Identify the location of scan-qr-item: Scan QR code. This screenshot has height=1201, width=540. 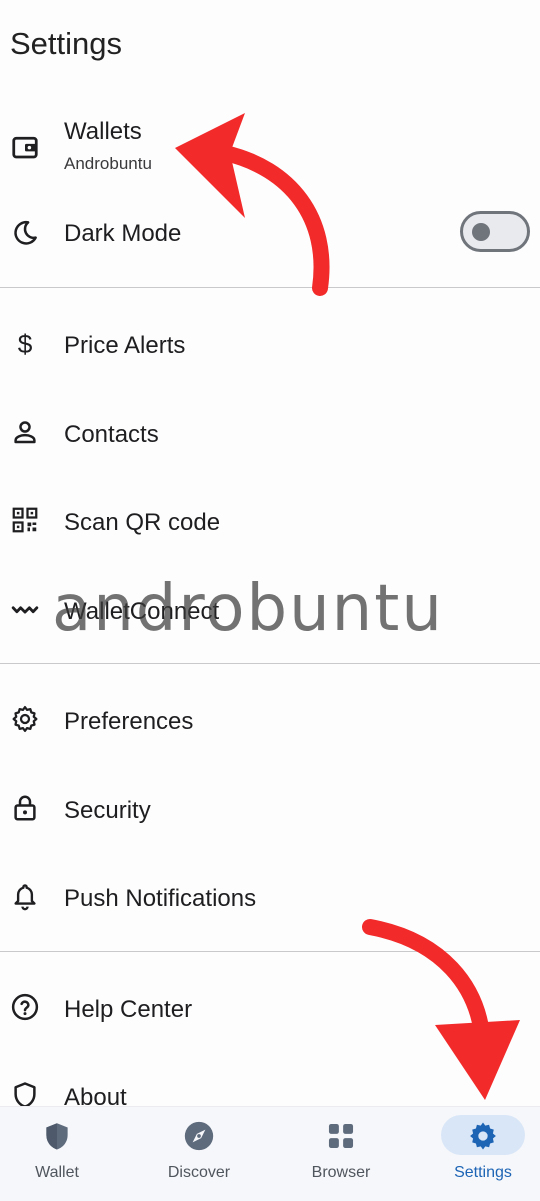
(270, 521).